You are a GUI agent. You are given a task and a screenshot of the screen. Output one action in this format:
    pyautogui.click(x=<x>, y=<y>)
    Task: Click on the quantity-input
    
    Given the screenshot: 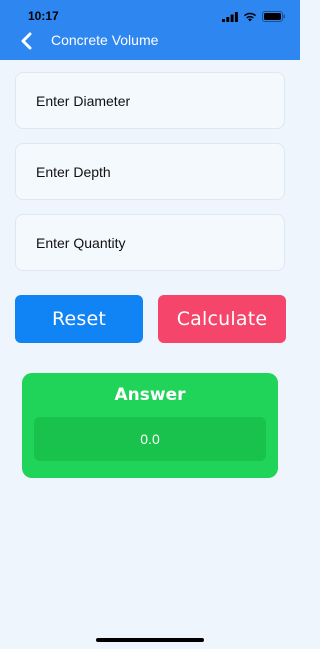 What is the action you would take?
    pyautogui.click(x=160, y=242)
    